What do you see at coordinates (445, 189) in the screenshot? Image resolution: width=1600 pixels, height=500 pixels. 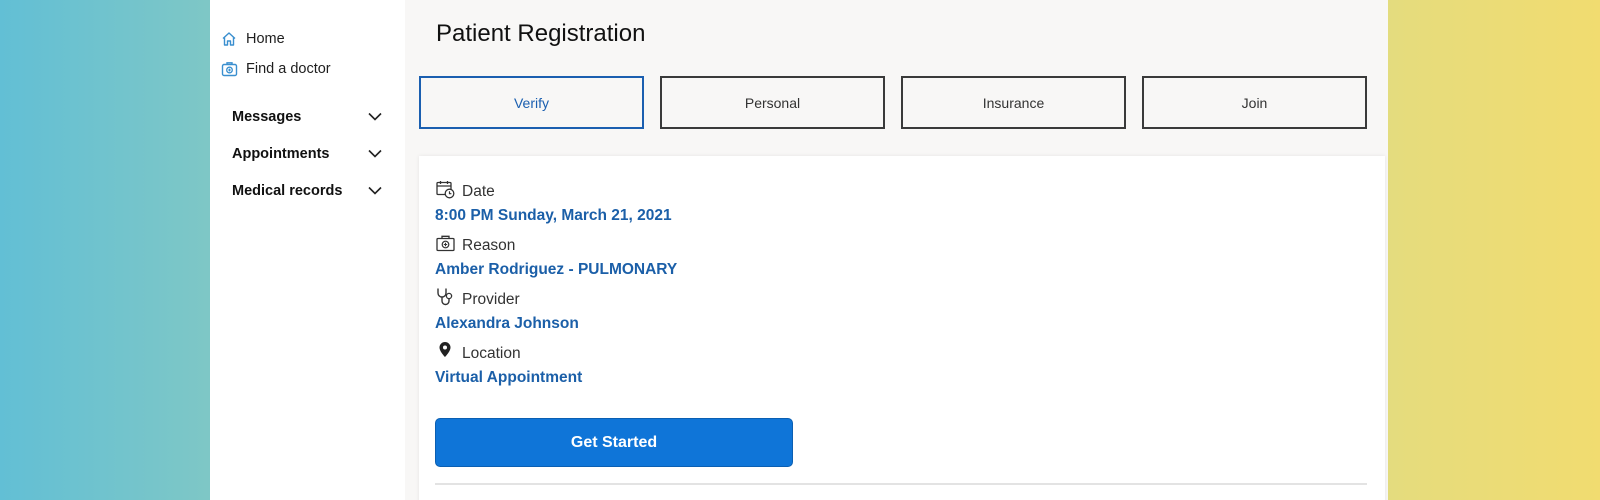 I see `calendar-clock-icon` at bounding box center [445, 189].